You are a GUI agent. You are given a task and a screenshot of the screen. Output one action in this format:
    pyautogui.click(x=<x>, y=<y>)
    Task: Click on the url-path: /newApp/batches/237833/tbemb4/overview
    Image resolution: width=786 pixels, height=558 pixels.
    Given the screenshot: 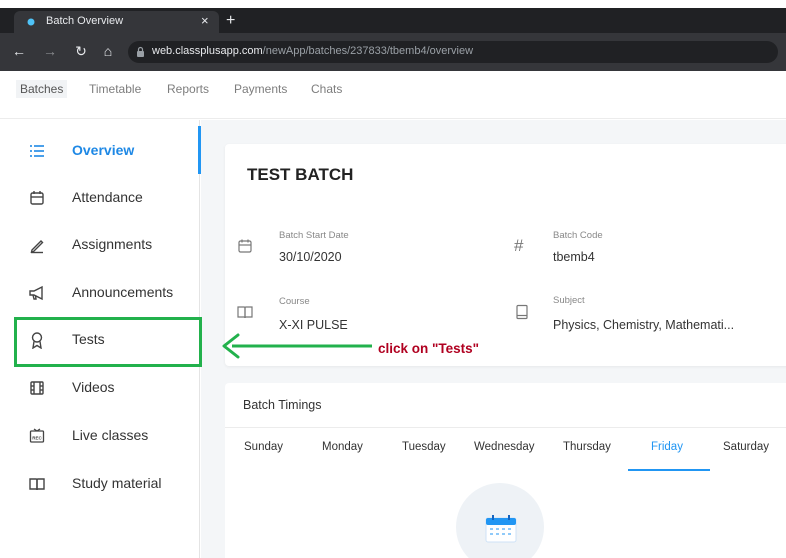 What is the action you would take?
    pyautogui.click(x=368, y=51)
    